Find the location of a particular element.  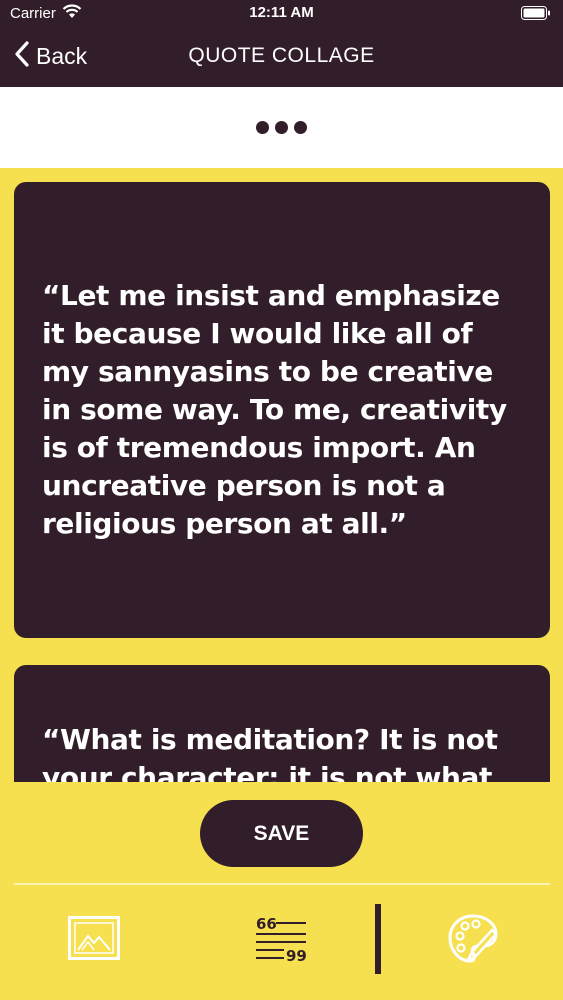

more-bar is located at coordinates (281, 127).